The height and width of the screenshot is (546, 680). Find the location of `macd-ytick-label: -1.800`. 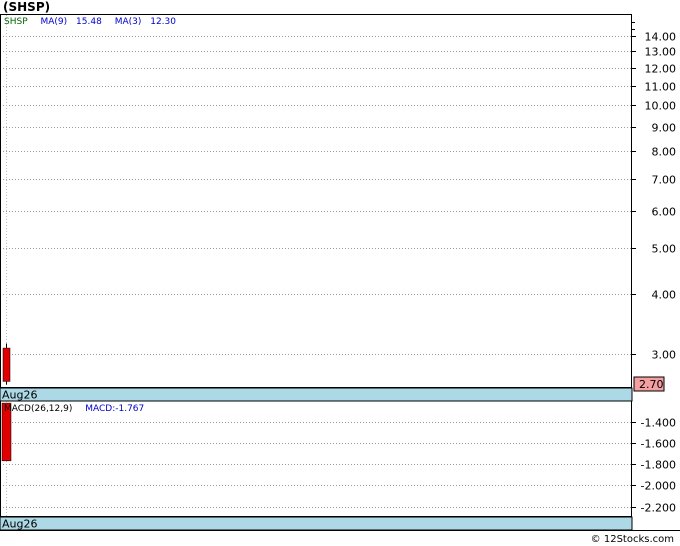

macd-ytick-label: -1.800 is located at coordinates (658, 465).